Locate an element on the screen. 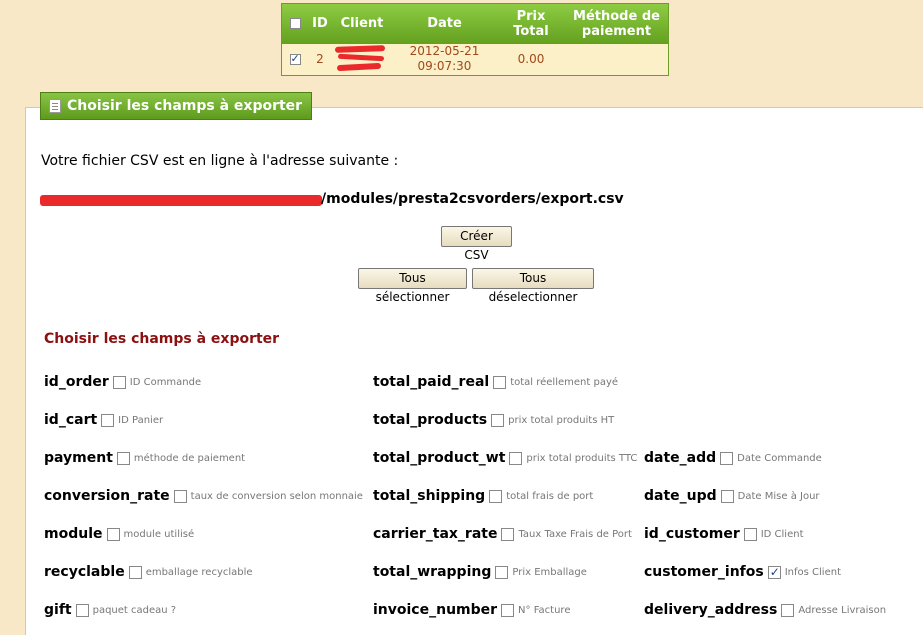 The width and height of the screenshot is (923, 635). field-description: ID Commande is located at coordinates (165, 382).